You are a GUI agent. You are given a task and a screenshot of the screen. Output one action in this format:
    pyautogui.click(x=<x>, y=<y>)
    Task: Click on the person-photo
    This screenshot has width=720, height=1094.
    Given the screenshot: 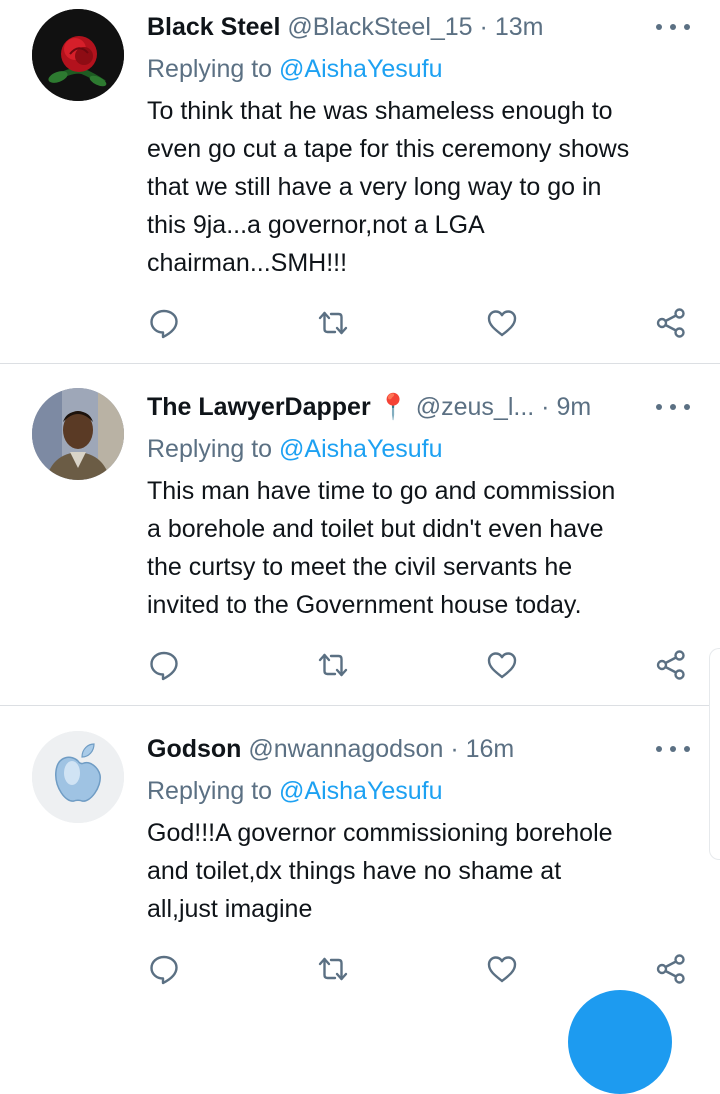 What is the action you would take?
    pyautogui.click(x=78, y=434)
    